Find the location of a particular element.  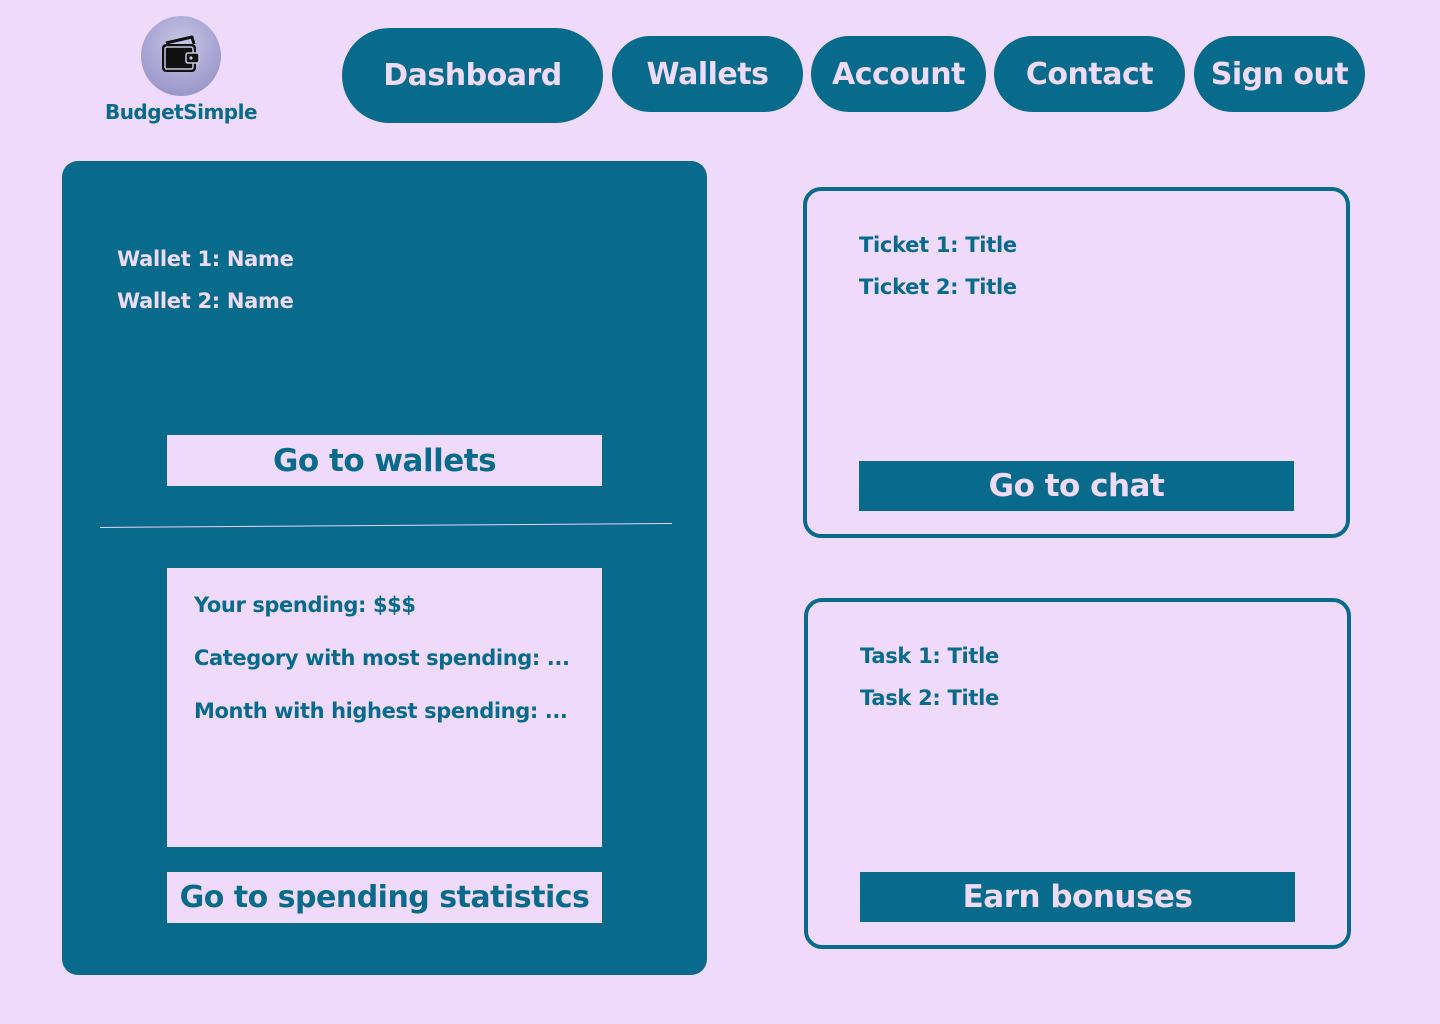

nav-sign-out-button: Sign out is located at coordinates (1279, 74).